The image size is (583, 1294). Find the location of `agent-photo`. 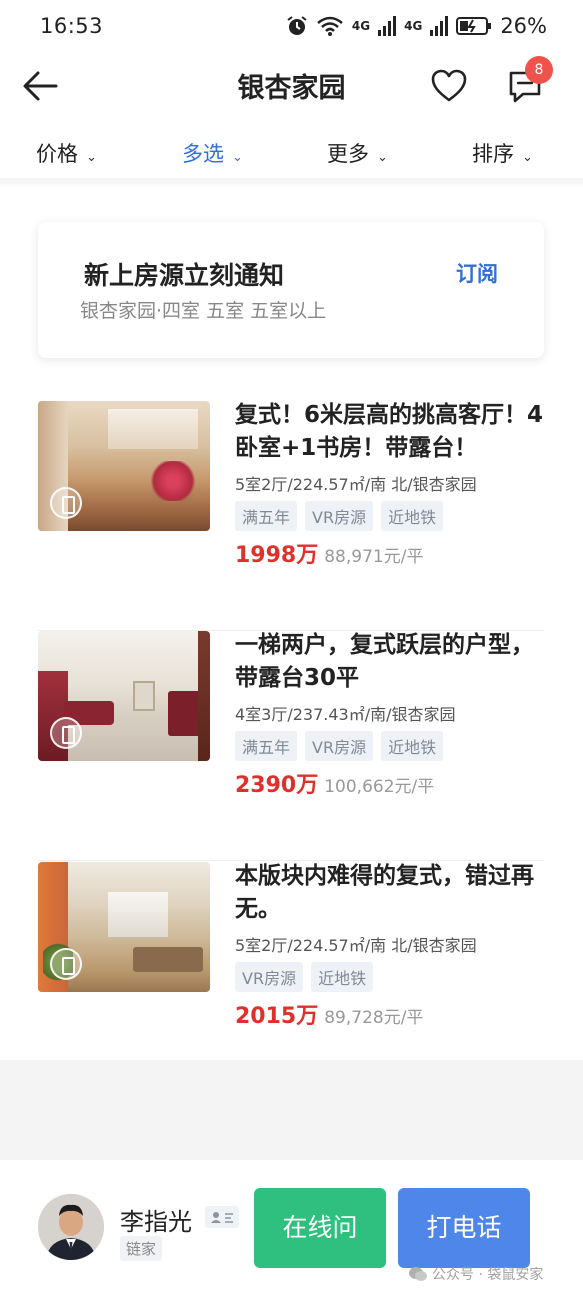

agent-photo is located at coordinates (71, 1227).